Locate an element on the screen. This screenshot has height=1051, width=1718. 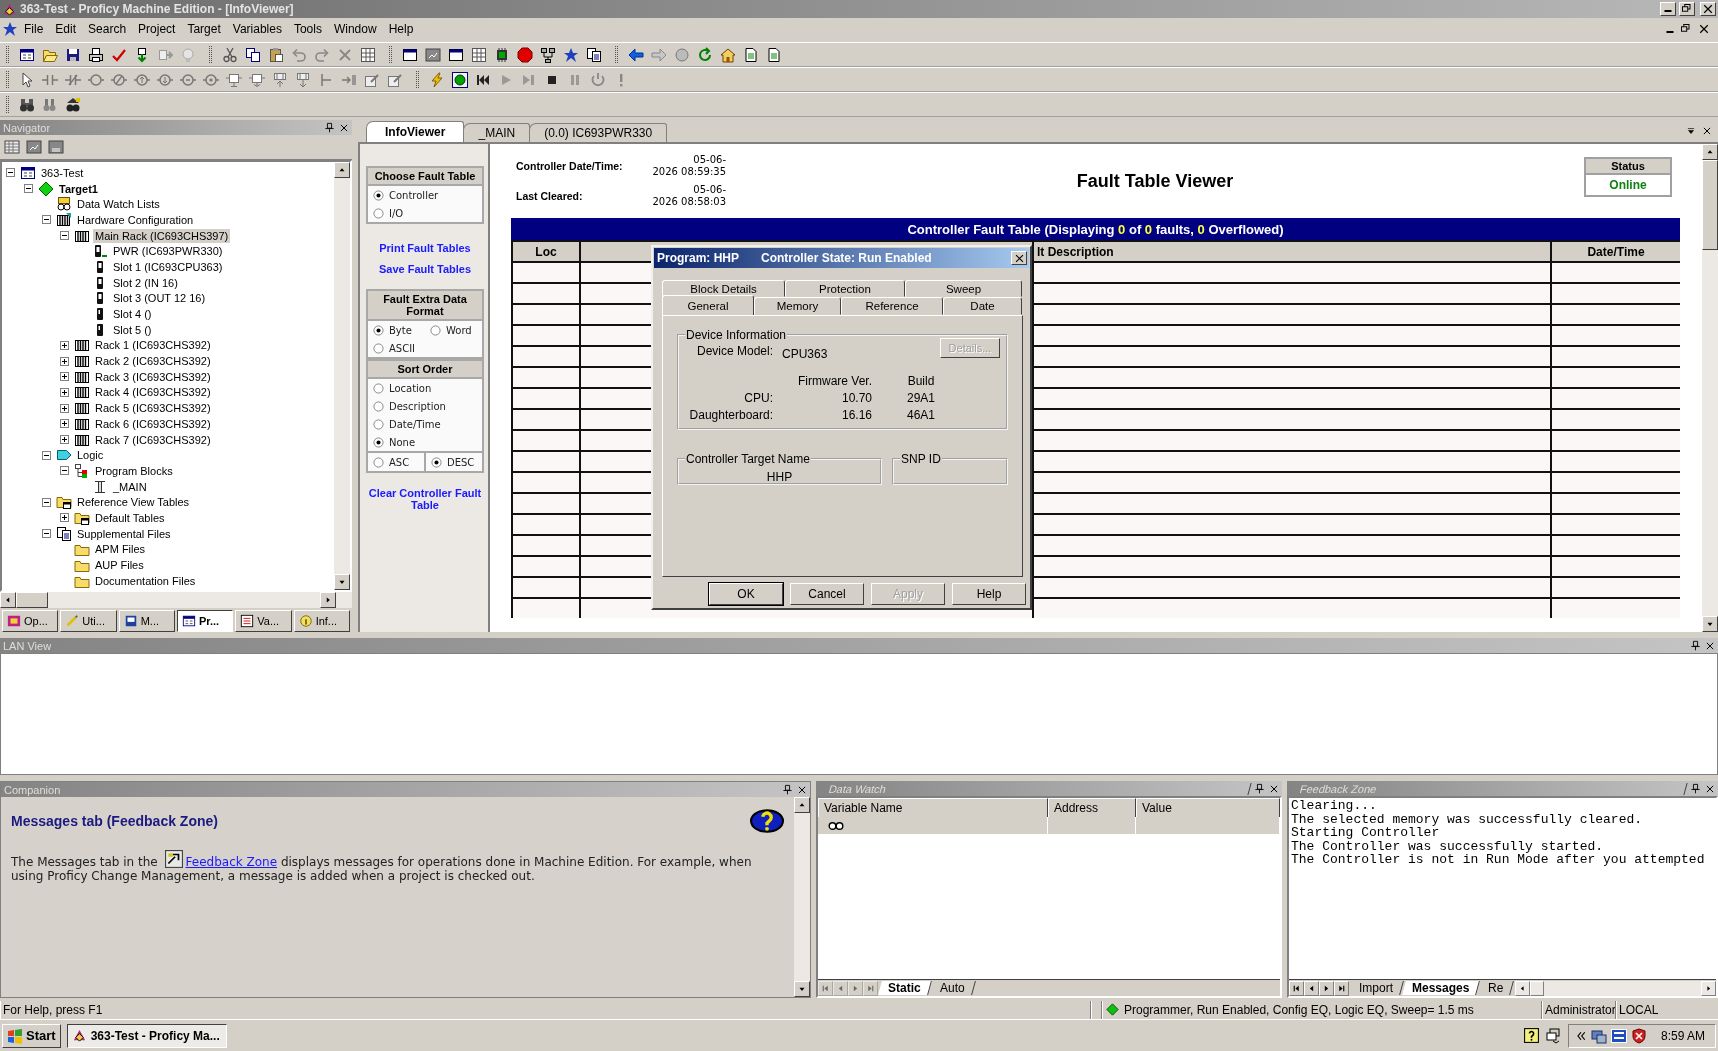
tree-item: APM Files is located at coordinates (120, 549).